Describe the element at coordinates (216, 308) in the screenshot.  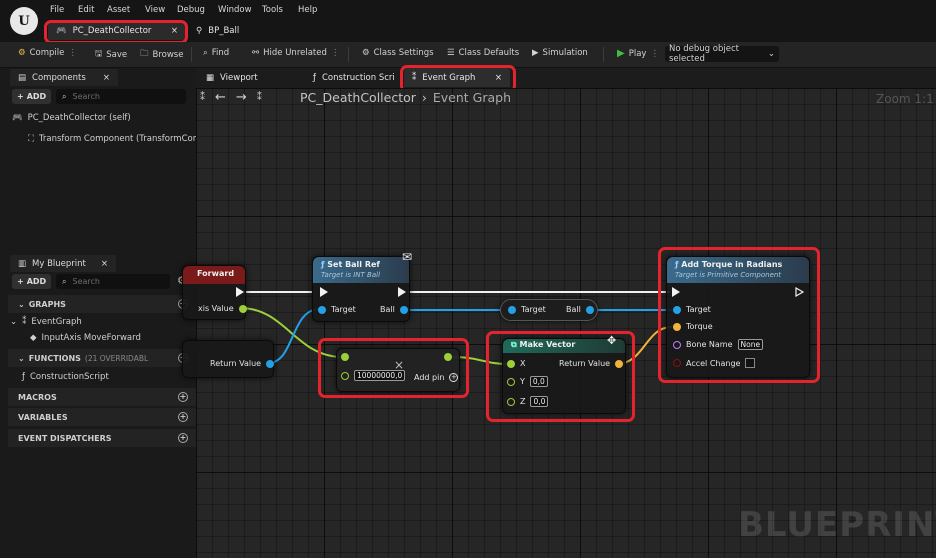
I see `pin-label: xis Value` at that location.